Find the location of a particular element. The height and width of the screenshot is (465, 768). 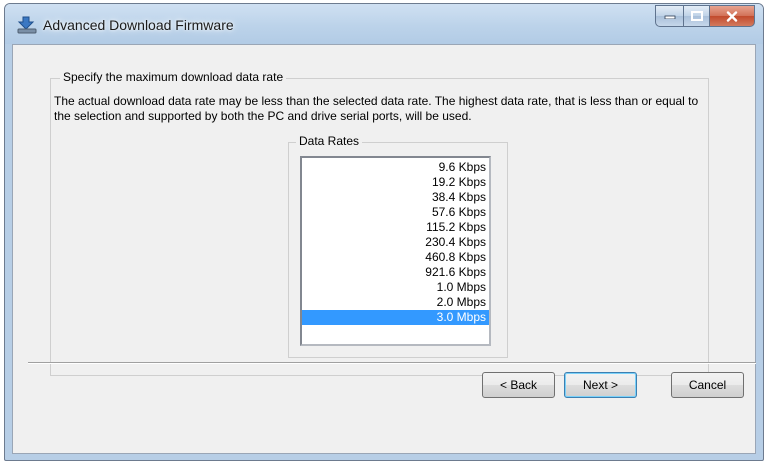

maximize-button is located at coordinates (696, 16).